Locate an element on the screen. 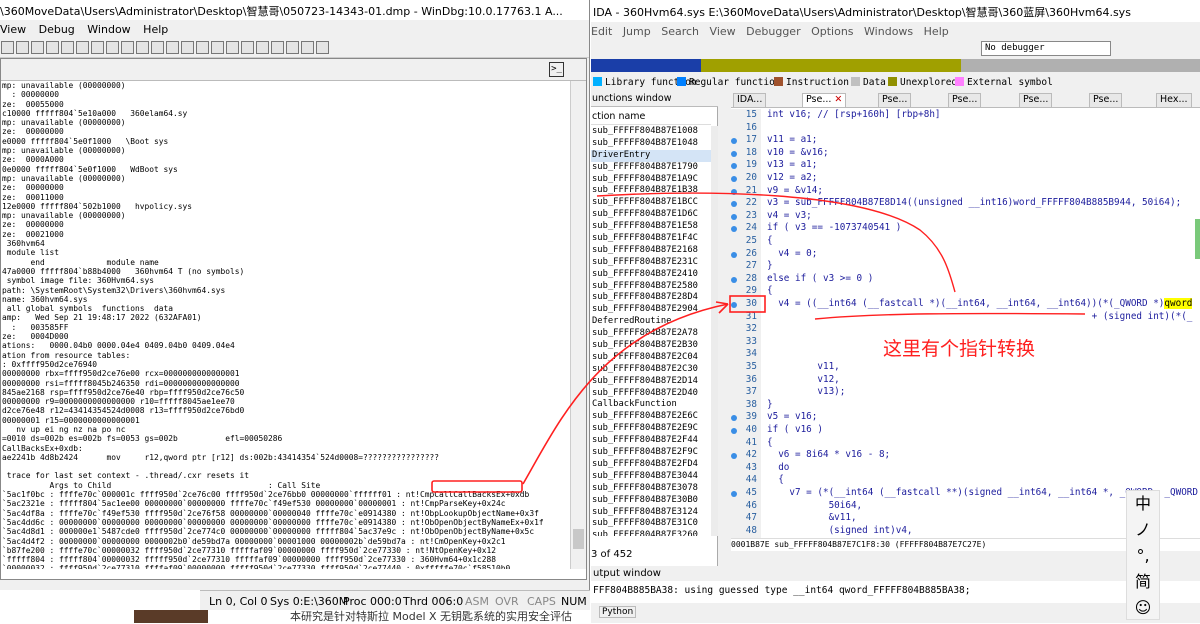 The height and width of the screenshot is (624, 1200). ime-halfwidth: ノ is located at coordinates (1143, 530).